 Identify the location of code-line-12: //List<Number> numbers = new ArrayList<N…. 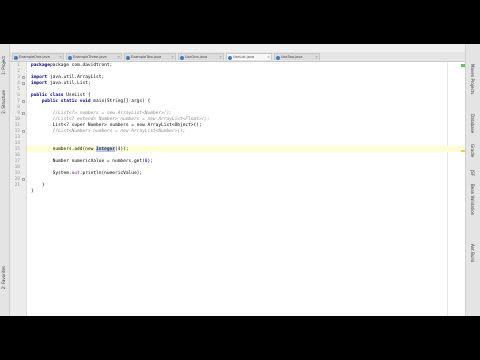
(108, 131).